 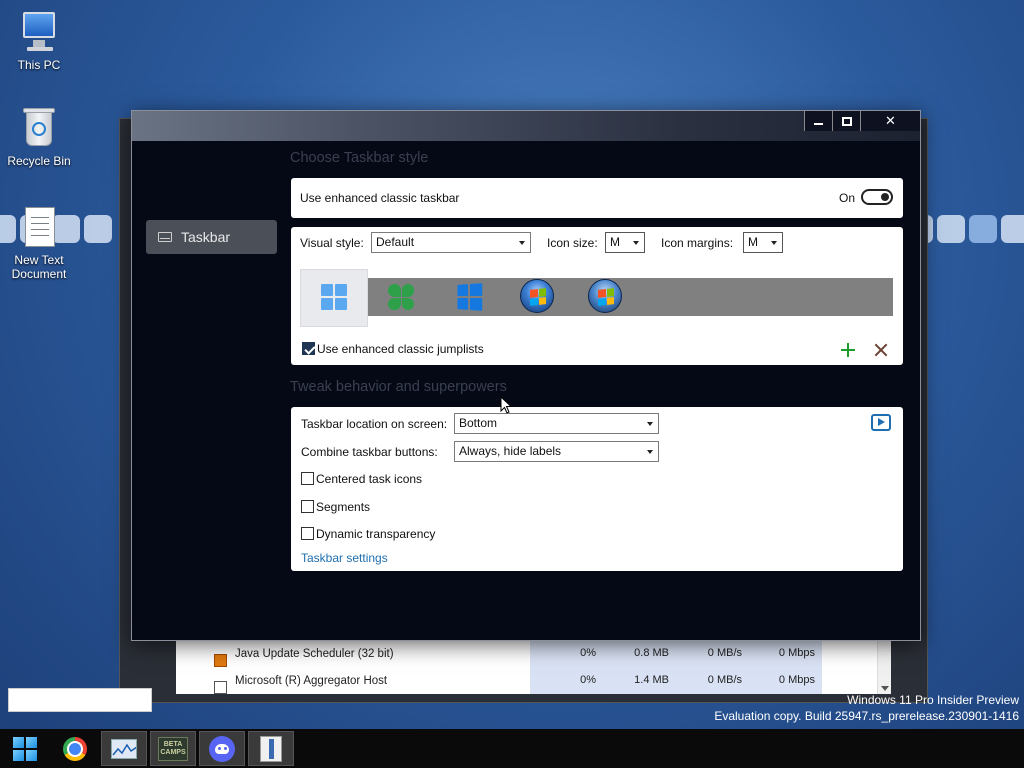 I want to click on start-icon, so click(x=25, y=748).